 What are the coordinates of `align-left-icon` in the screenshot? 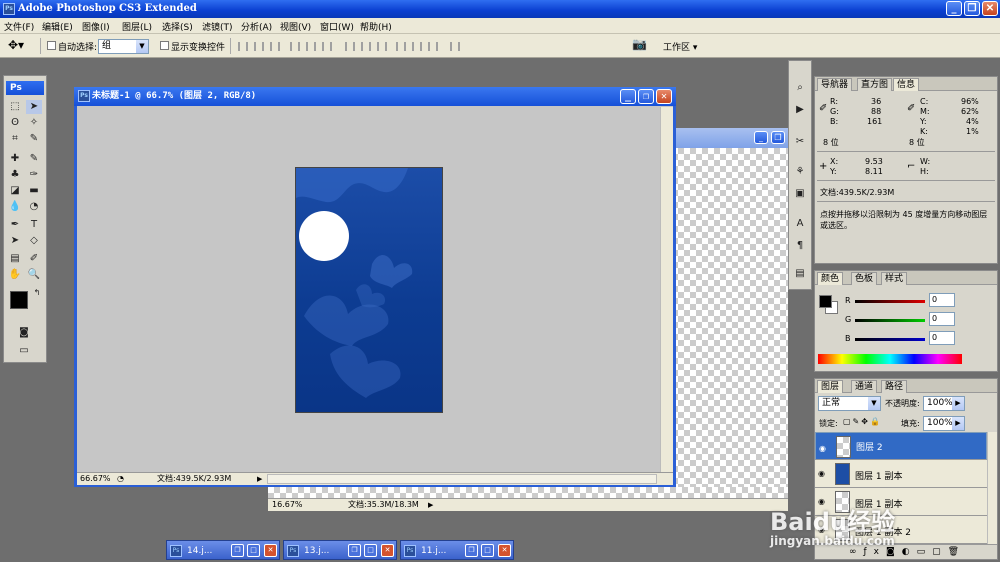 It's located at (295, 46).